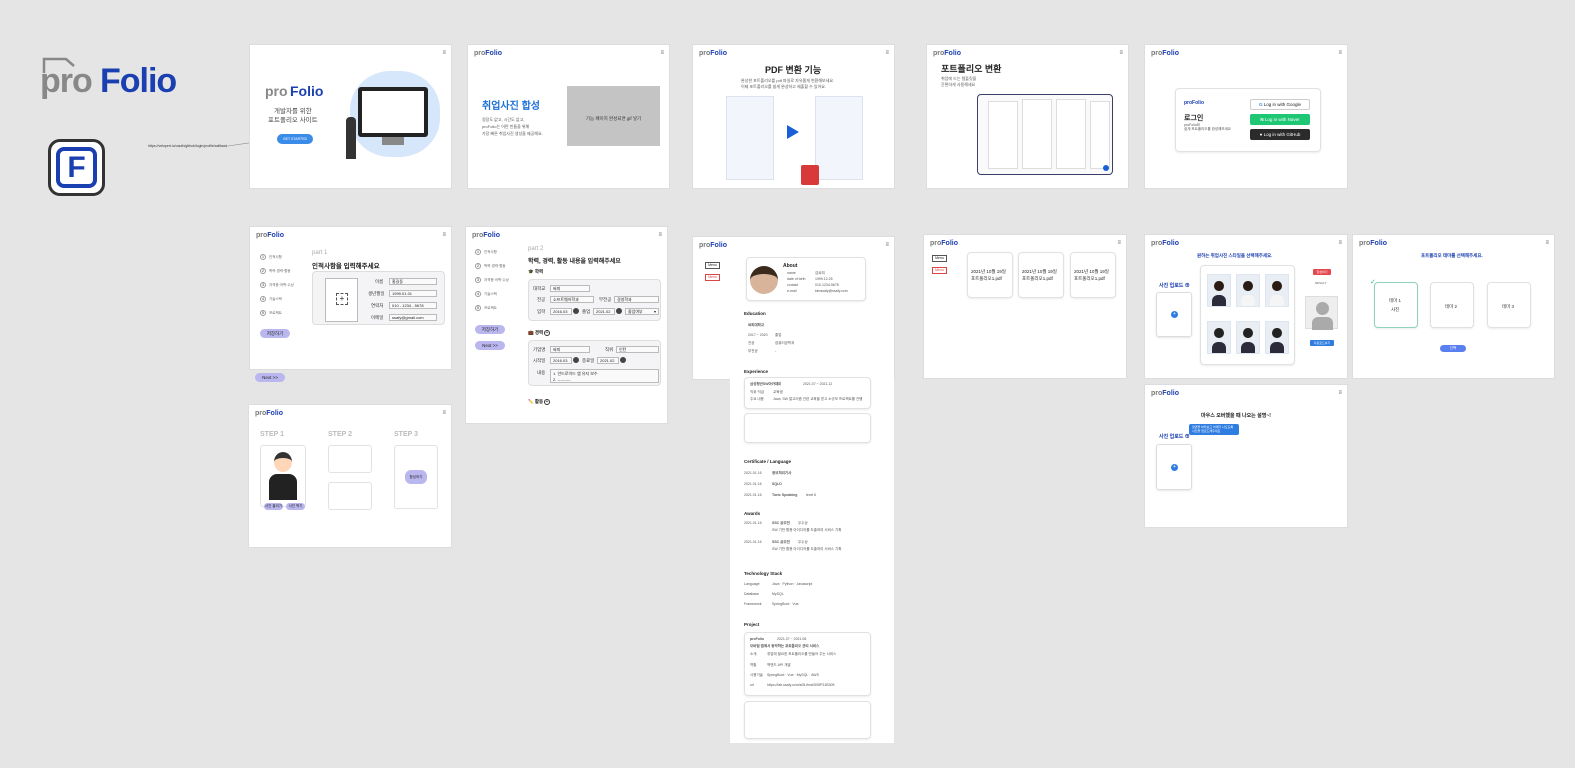  Describe the element at coordinates (608, 360) in the screenshot. I see `end-date-field: 2021.02` at that location.